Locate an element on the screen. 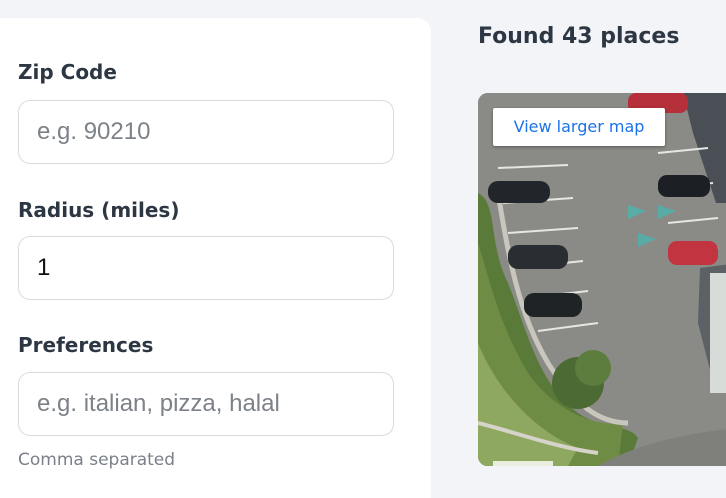  radius-input is located at coordinates (206, 268).